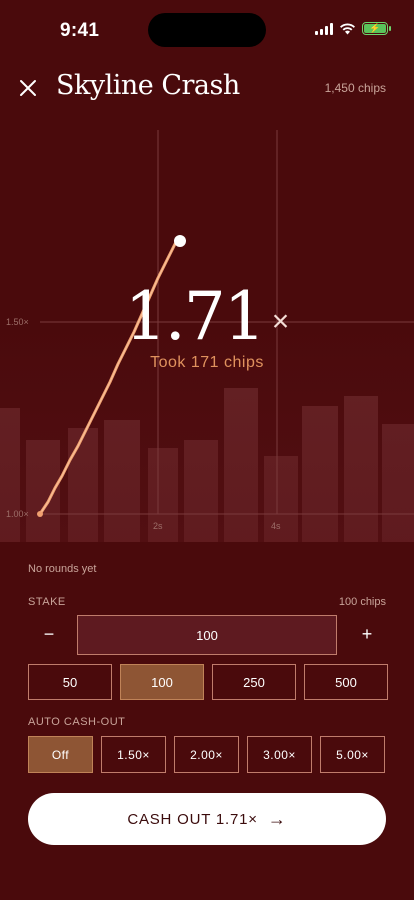 The image size is (414, 900). Describe the element at coordinates (70, 682) in the screenshot. I see `stake-preset-50: 50` at that location.